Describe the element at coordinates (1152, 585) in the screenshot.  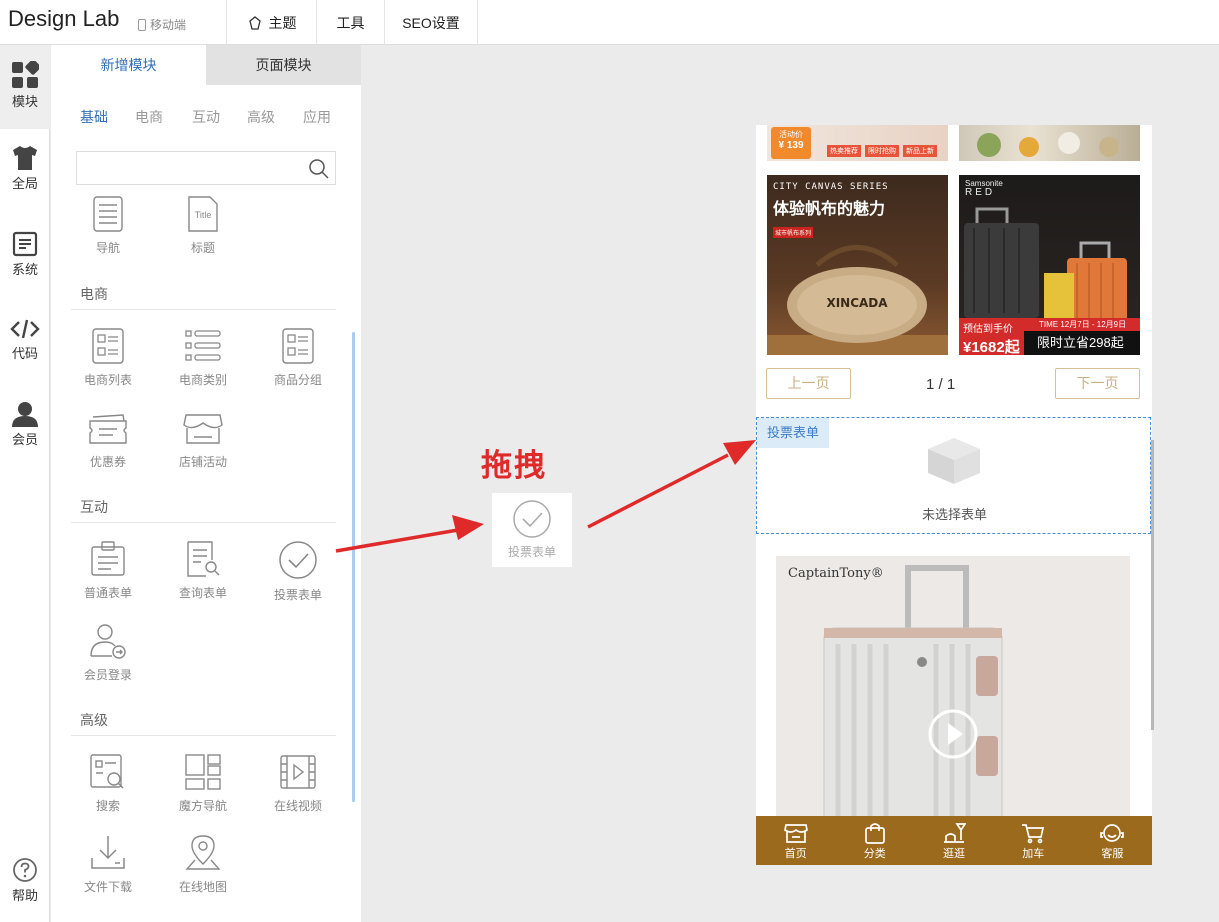
I see `phone-scrollbar` at that location.